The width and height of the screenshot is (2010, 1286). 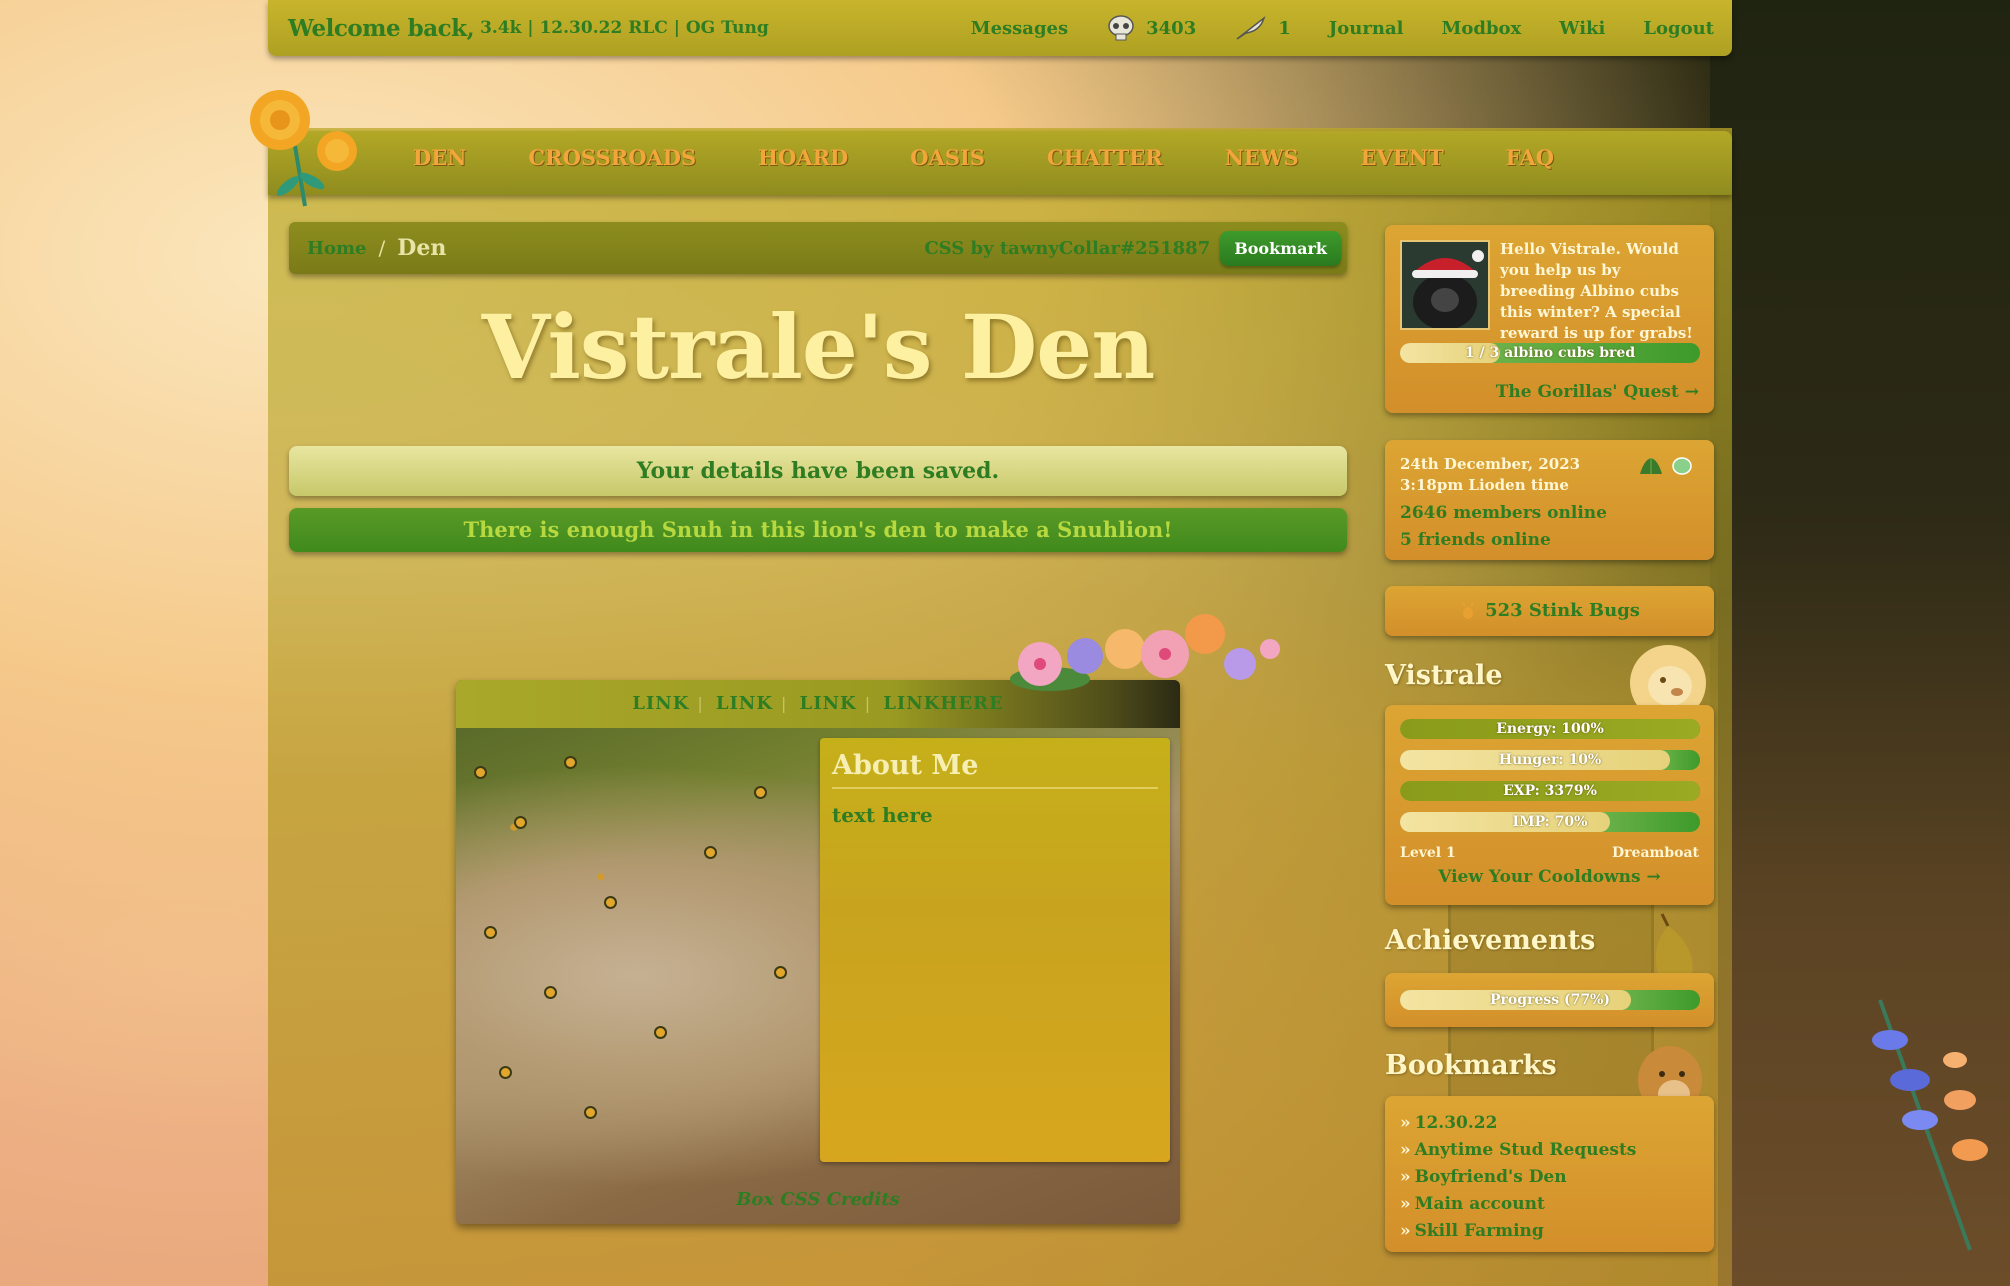 I want to click on bookmarks-title: Bookmarks, so click(x=1471, y=1065).